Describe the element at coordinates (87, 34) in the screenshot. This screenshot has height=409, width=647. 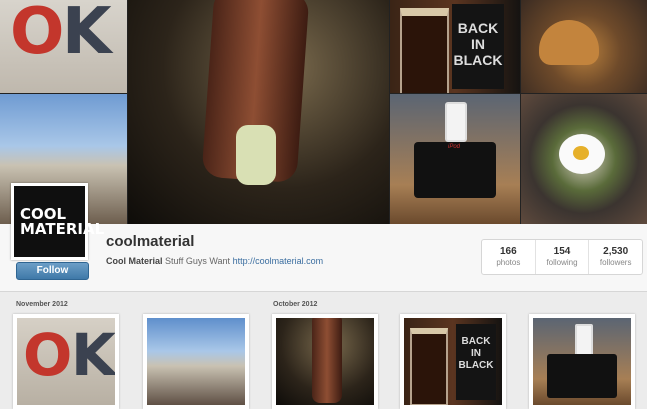
I see `letter-k: K` at that location.